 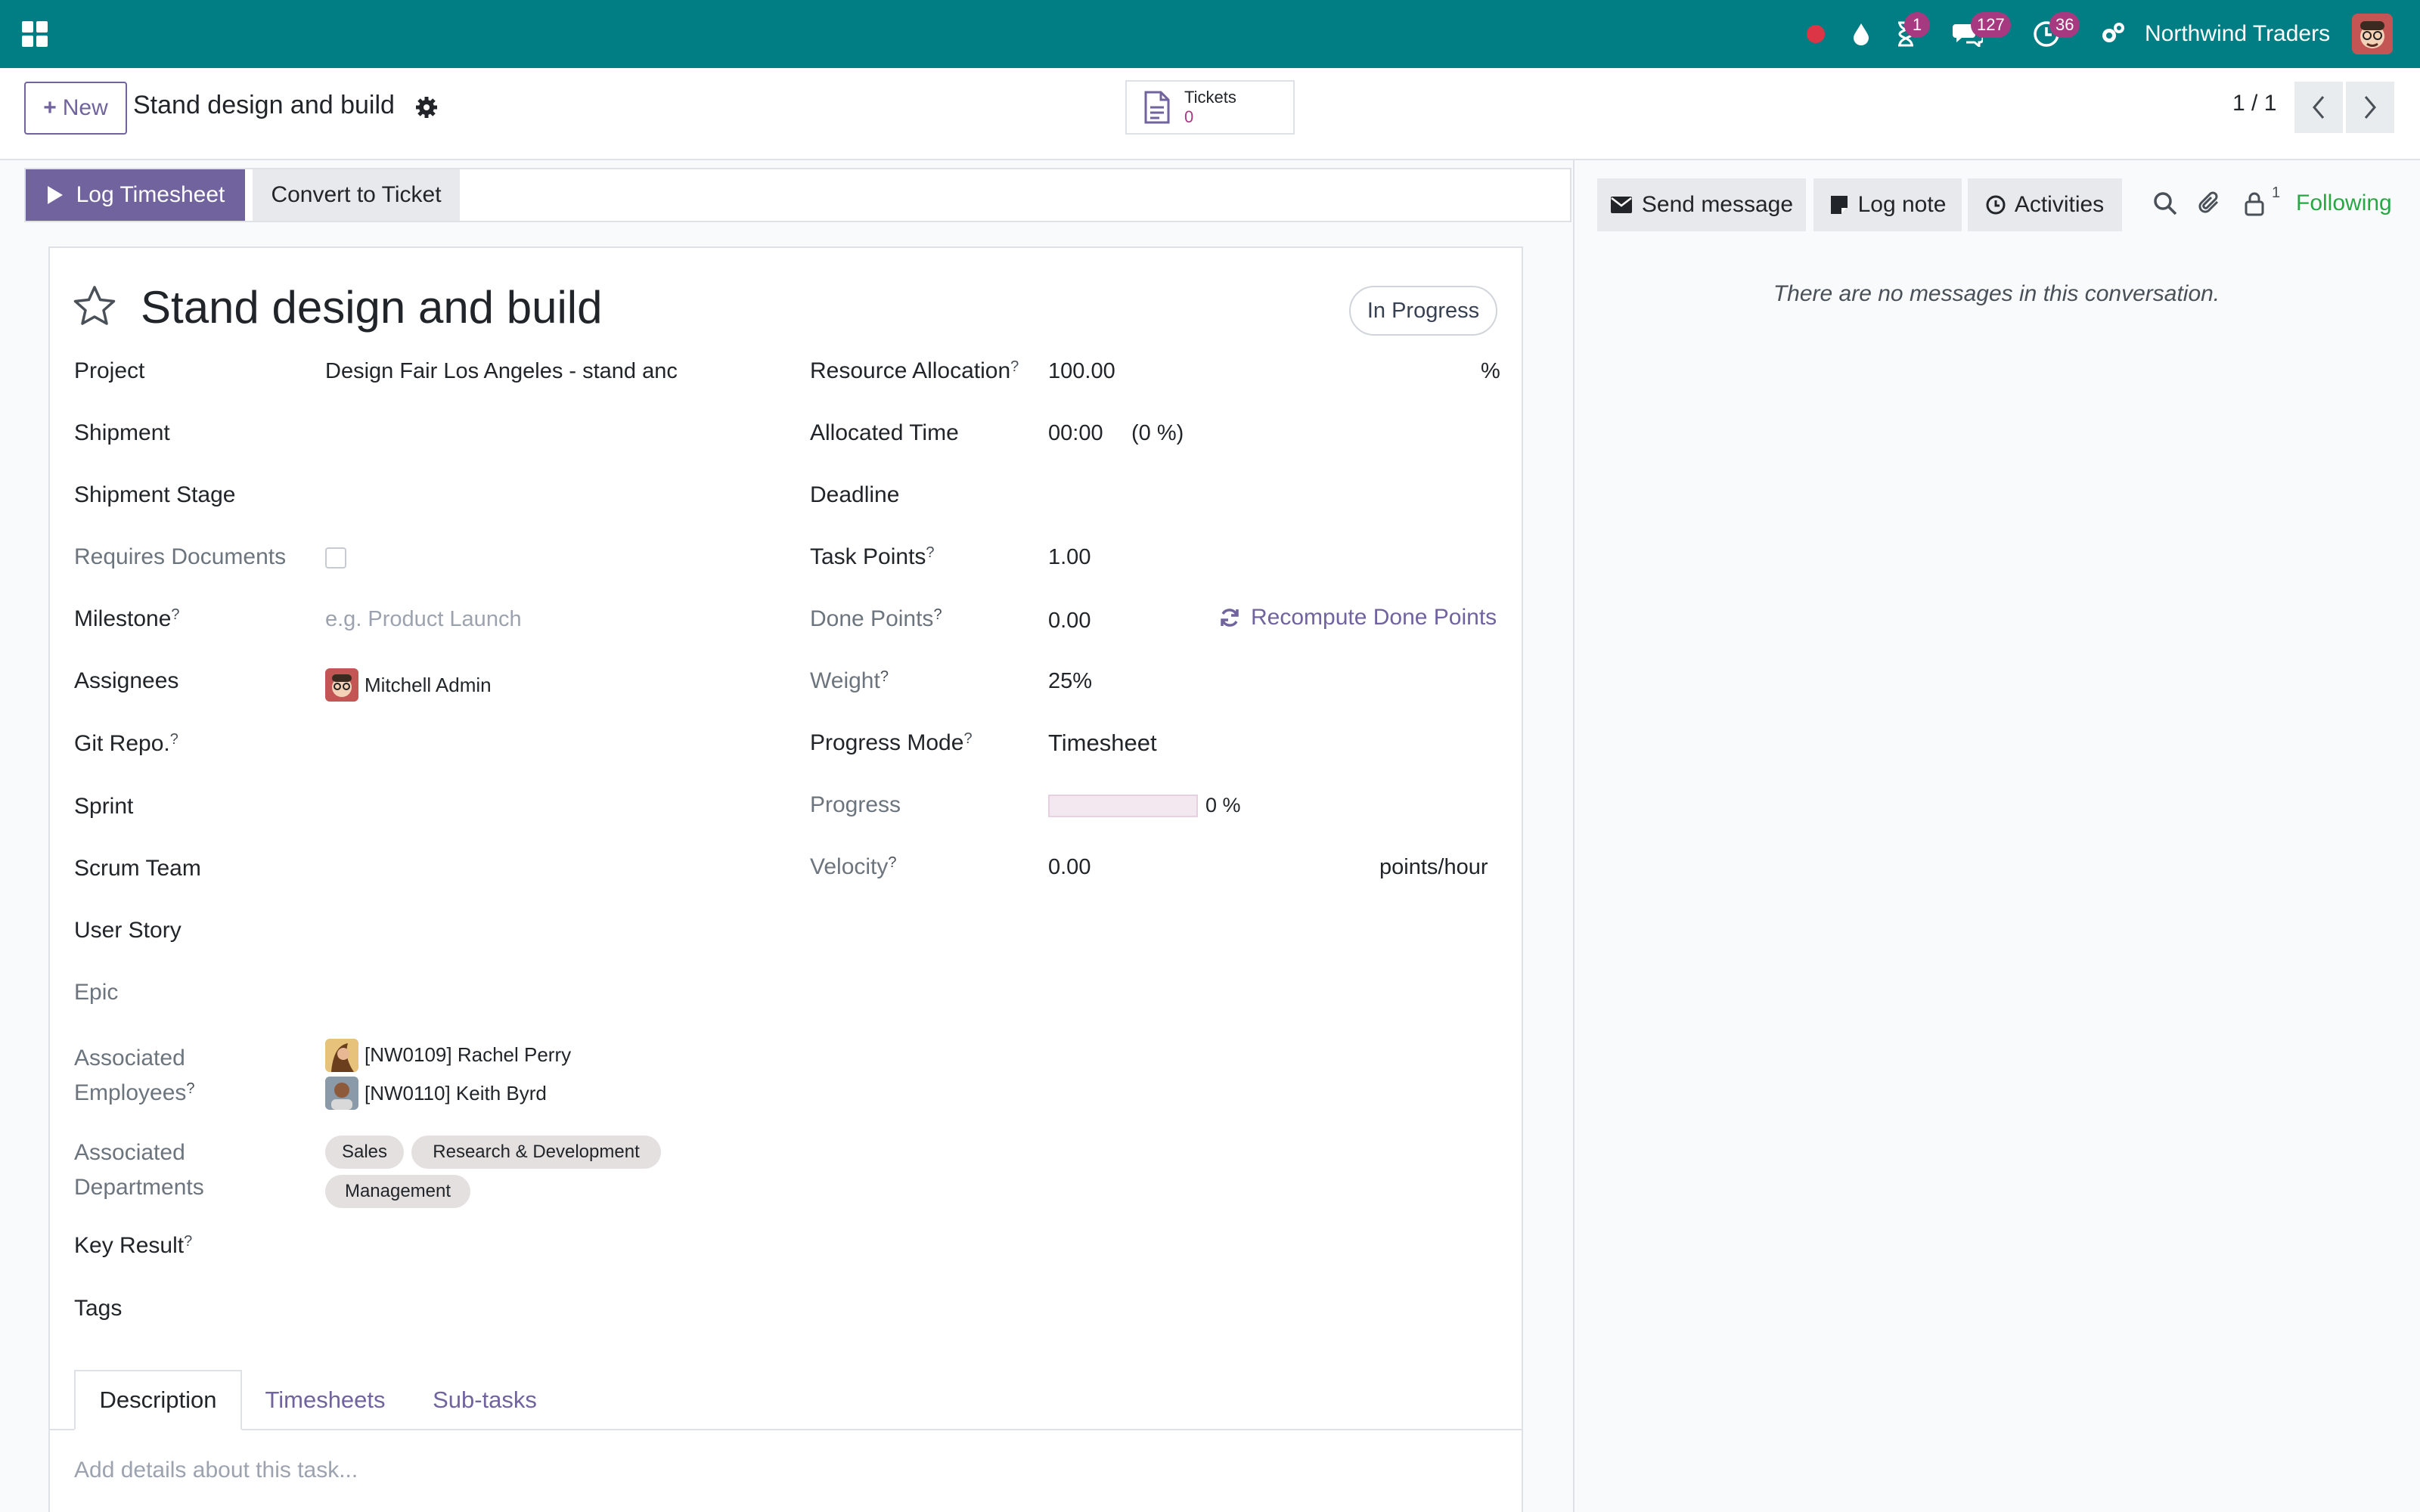 I want to click on chevron-right-icon, so click(x=2370, y=107).